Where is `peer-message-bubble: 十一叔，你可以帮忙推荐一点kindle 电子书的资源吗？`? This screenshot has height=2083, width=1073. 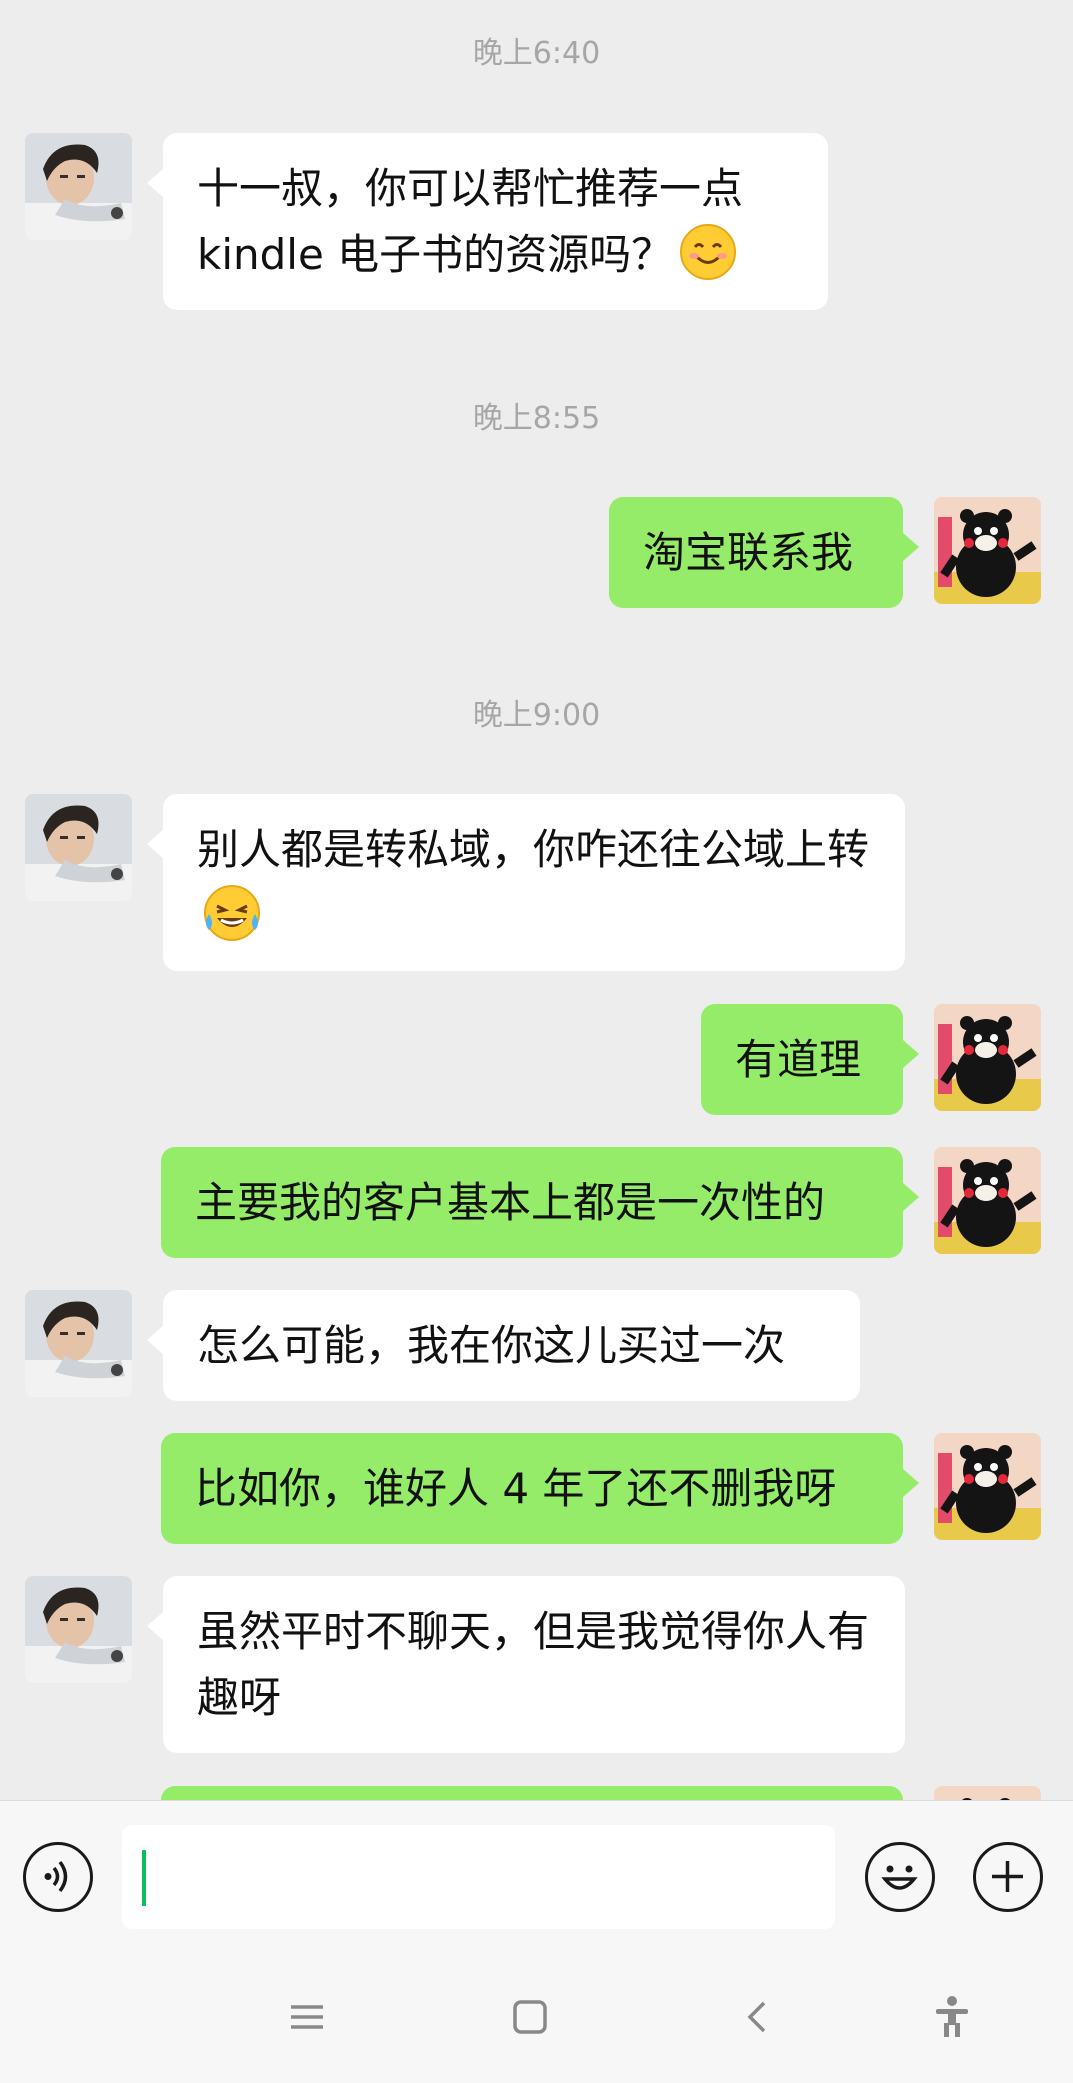
peer-message-bubble: 十一叔，你可以帮忙推荐一点kindle 电子书的资源吗？ is located at coordinates (487, 221).